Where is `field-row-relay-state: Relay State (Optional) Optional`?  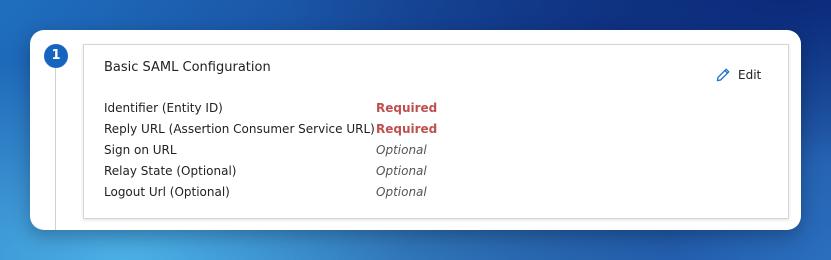 field-row-relay-state: Relay State (Optional) Optional is located at coordinates (434, 171).